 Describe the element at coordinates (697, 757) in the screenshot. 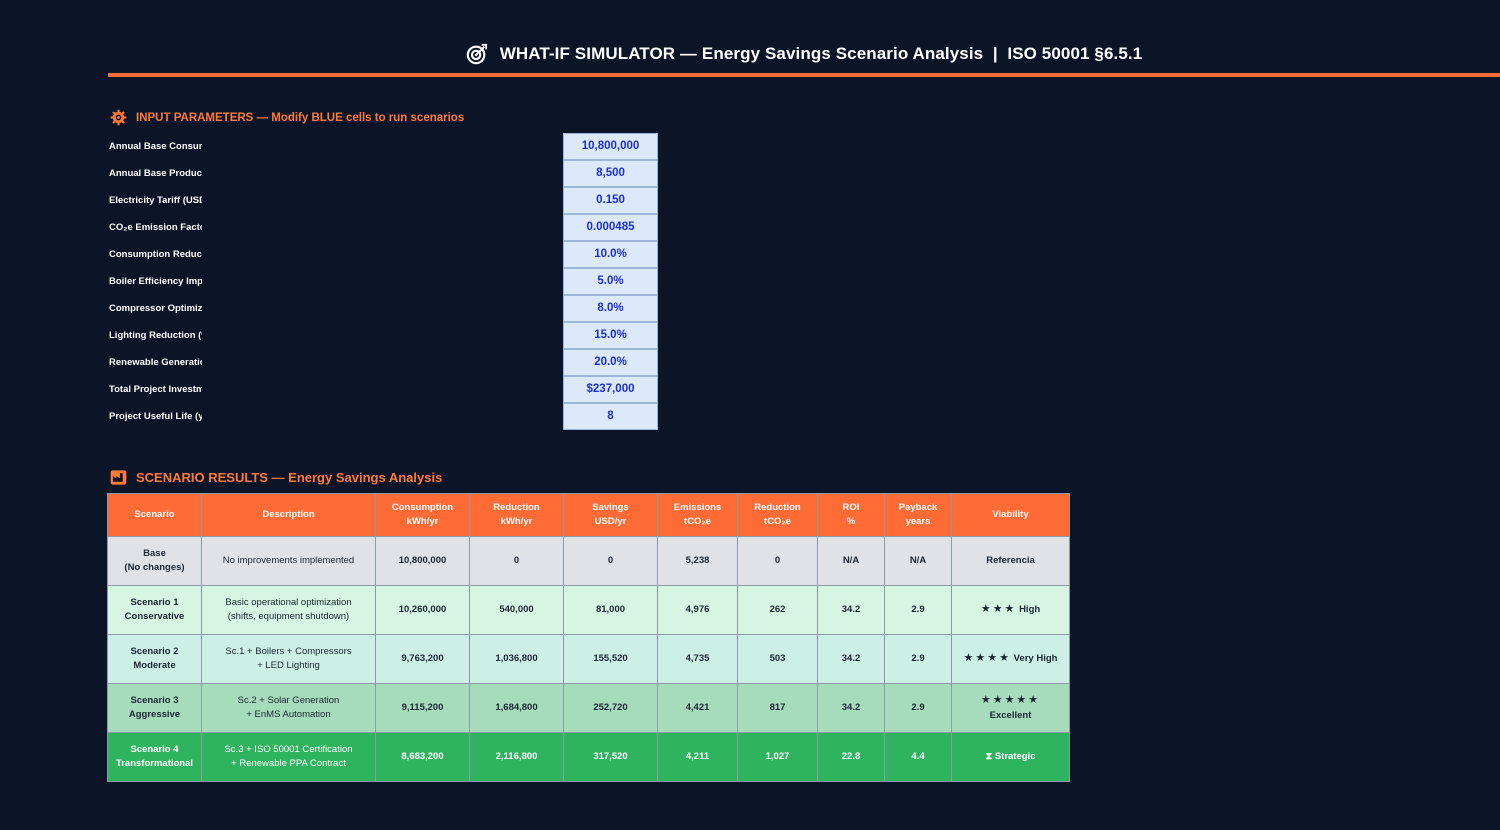

I see `emissions-cell: 4,211` at that location.